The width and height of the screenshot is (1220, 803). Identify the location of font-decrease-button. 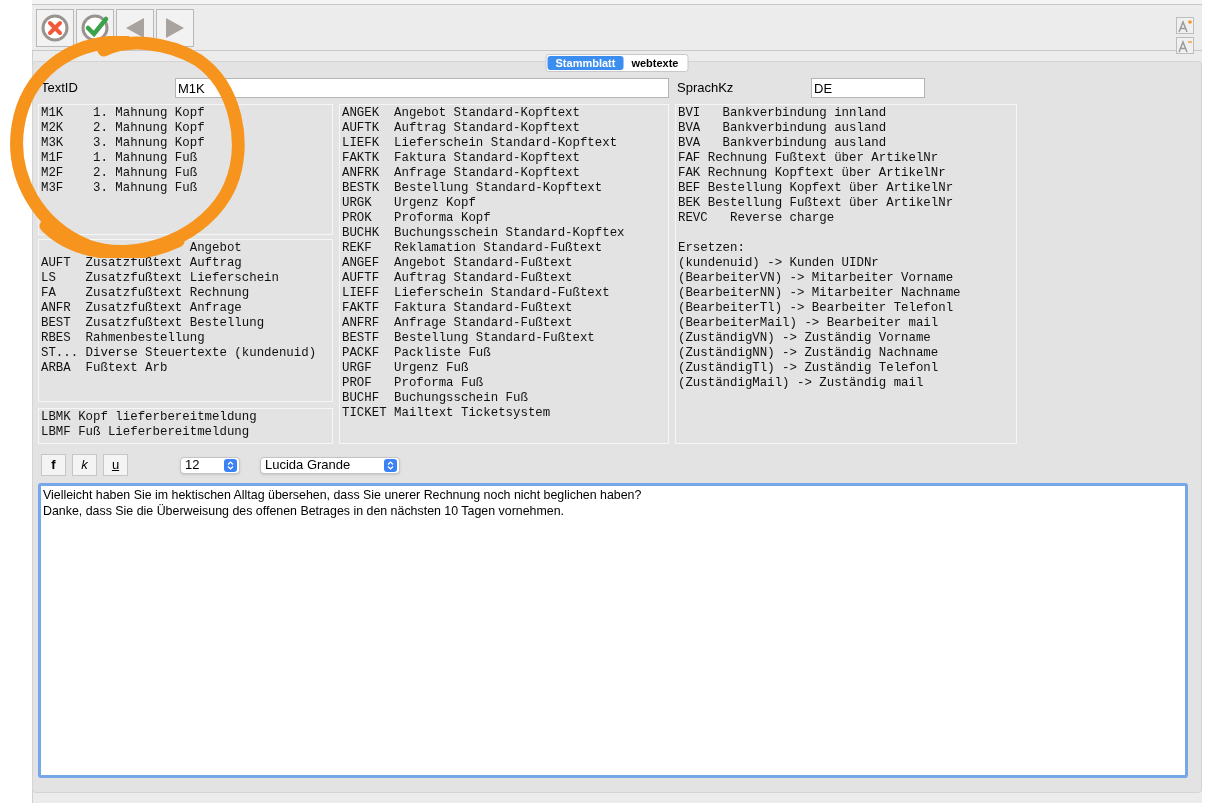
(1185, 45).